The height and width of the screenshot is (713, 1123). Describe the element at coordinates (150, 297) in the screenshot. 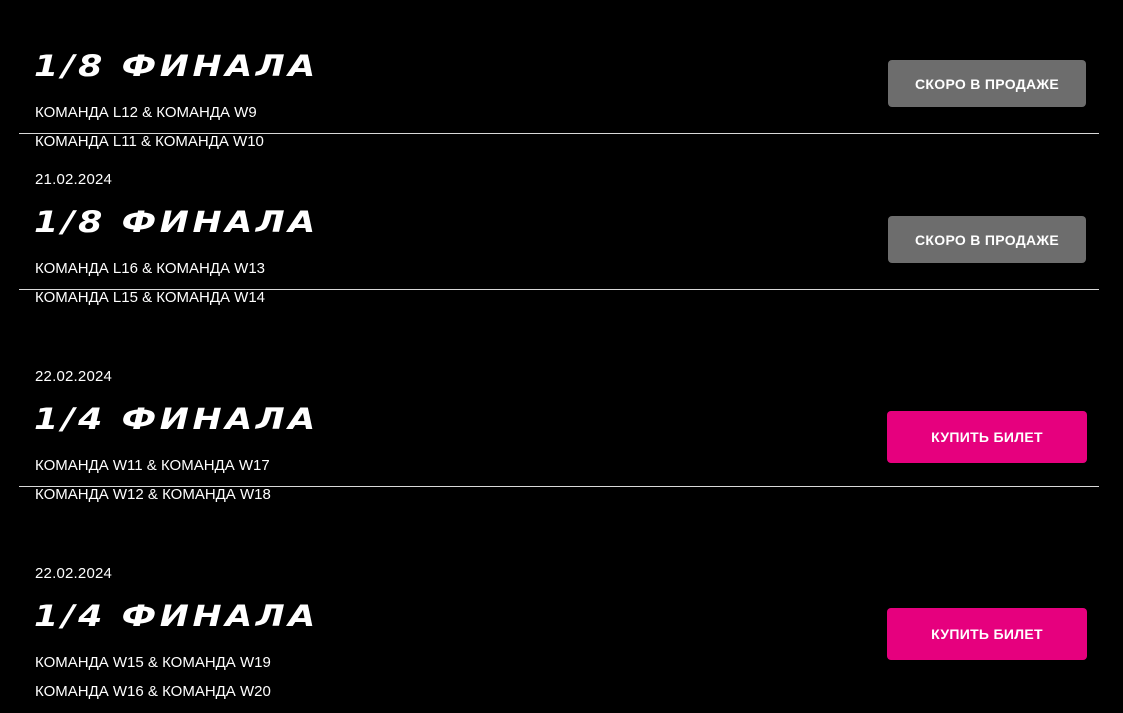

I see `match-pair: КОМАНДА L15 & КОМАНДА W14` at that location.